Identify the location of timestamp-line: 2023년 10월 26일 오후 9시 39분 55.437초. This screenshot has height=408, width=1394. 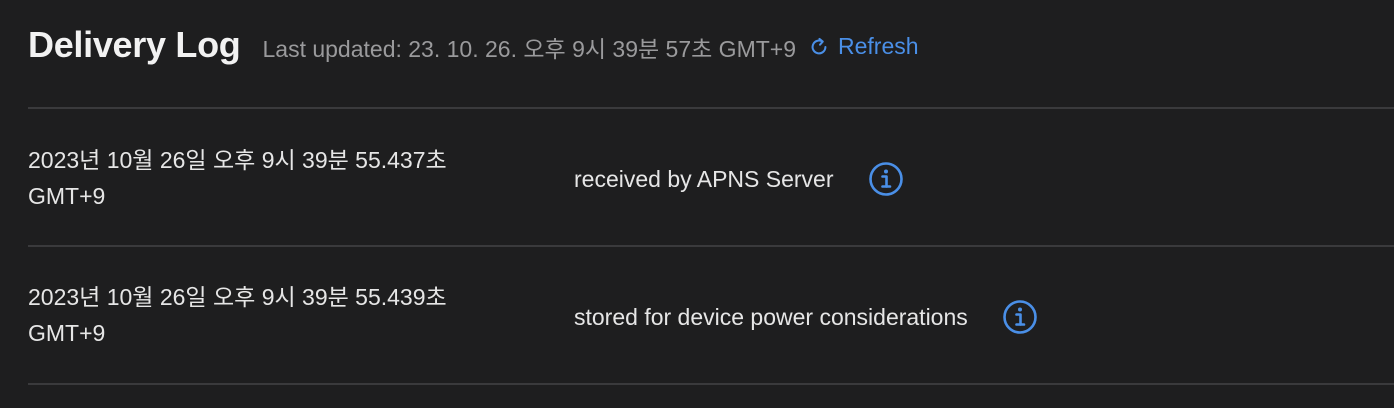
(237, 160).